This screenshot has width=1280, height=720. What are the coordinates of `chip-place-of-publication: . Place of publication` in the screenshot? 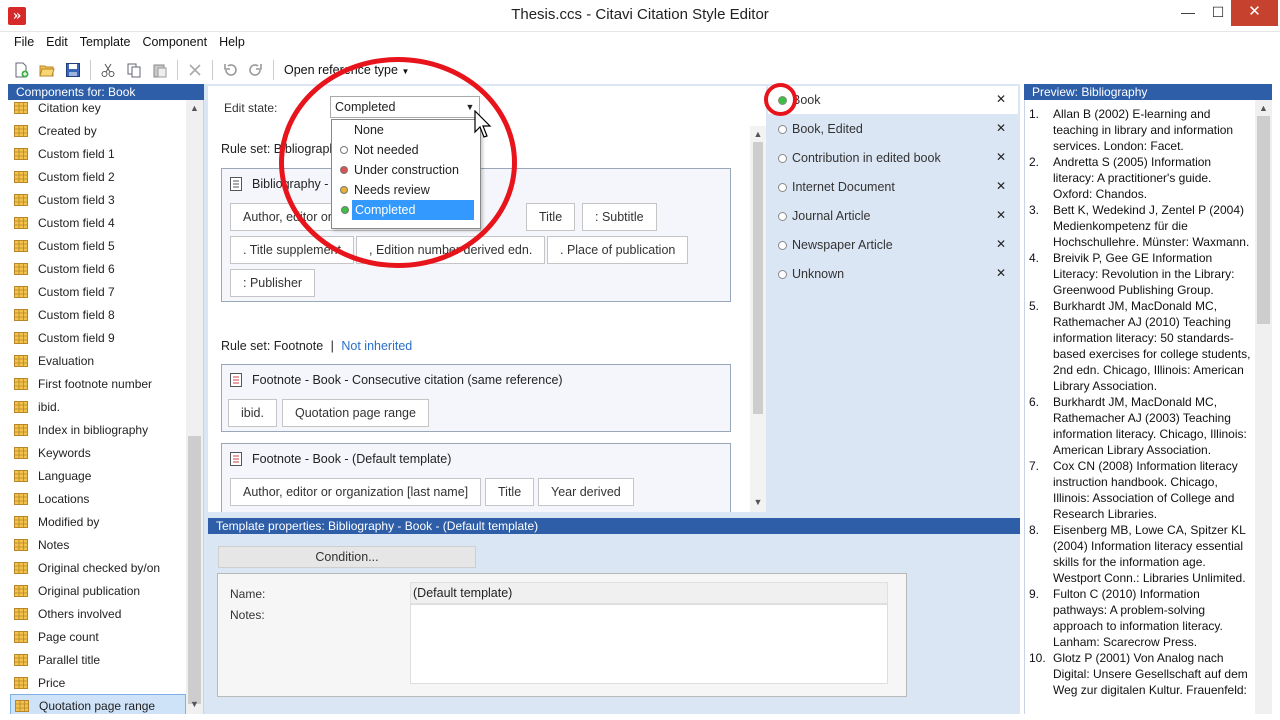 It's located at (618, 250).